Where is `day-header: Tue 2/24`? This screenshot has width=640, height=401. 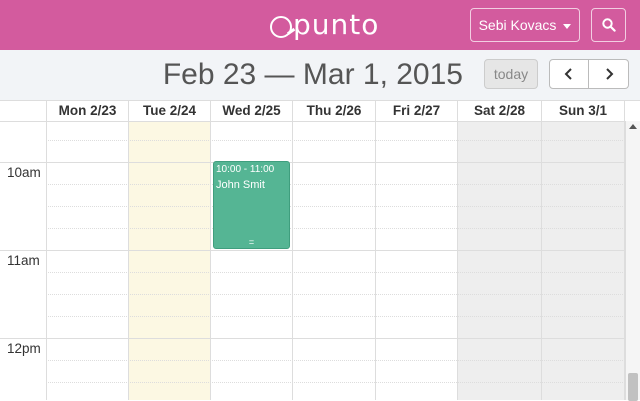 day-header: Tue 2/24 is located at coordinates (169, 111).